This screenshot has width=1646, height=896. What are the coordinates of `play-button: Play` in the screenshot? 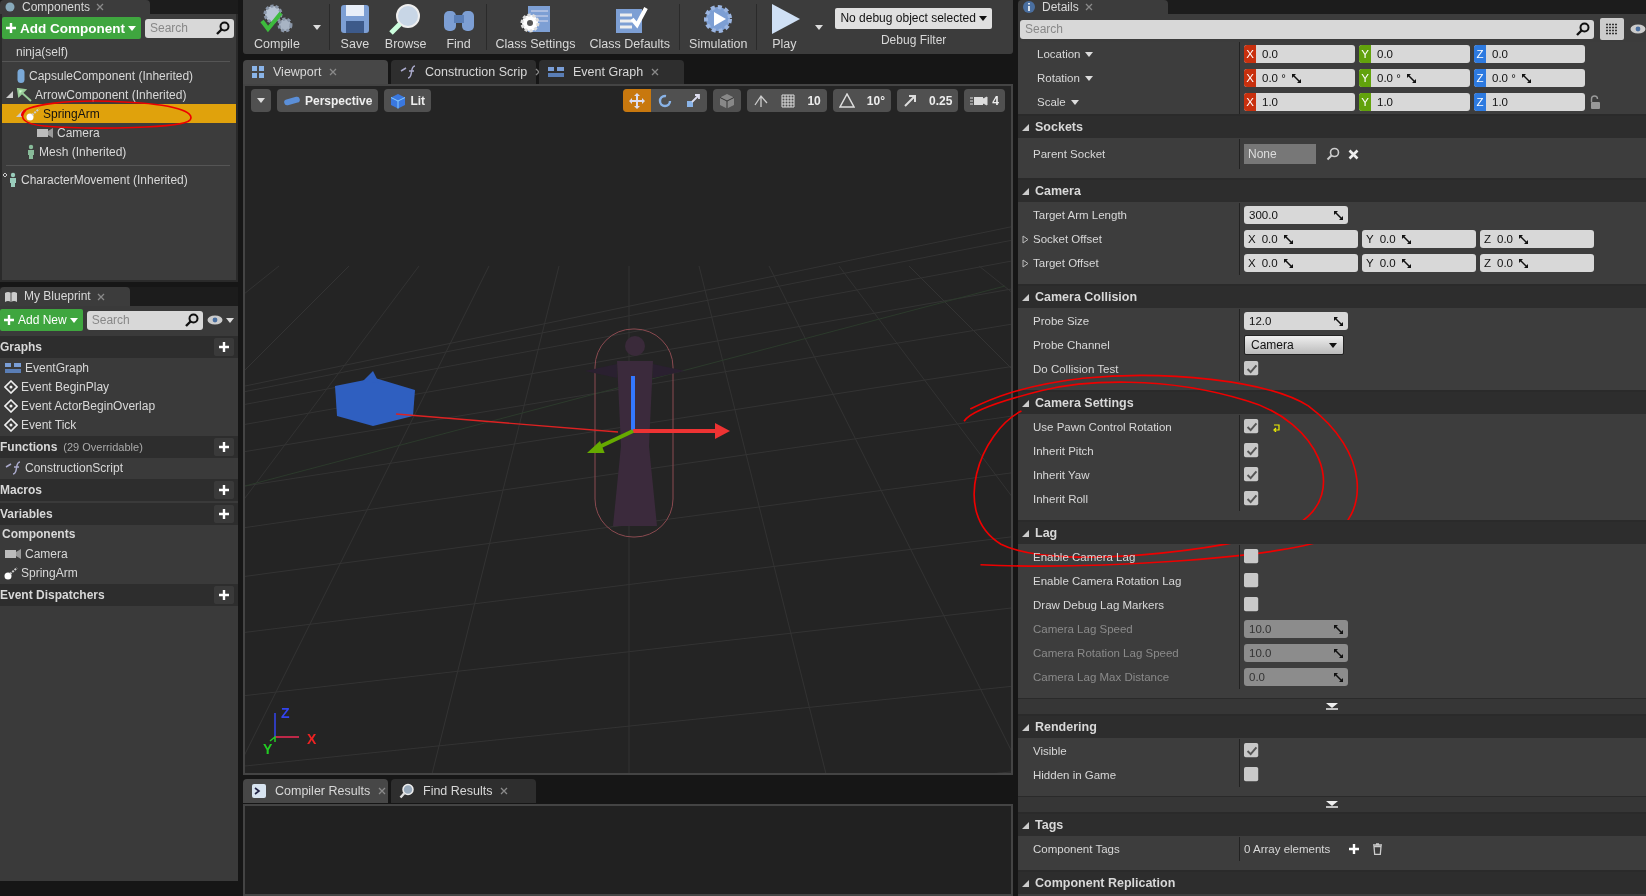 It's located at (784, 27).